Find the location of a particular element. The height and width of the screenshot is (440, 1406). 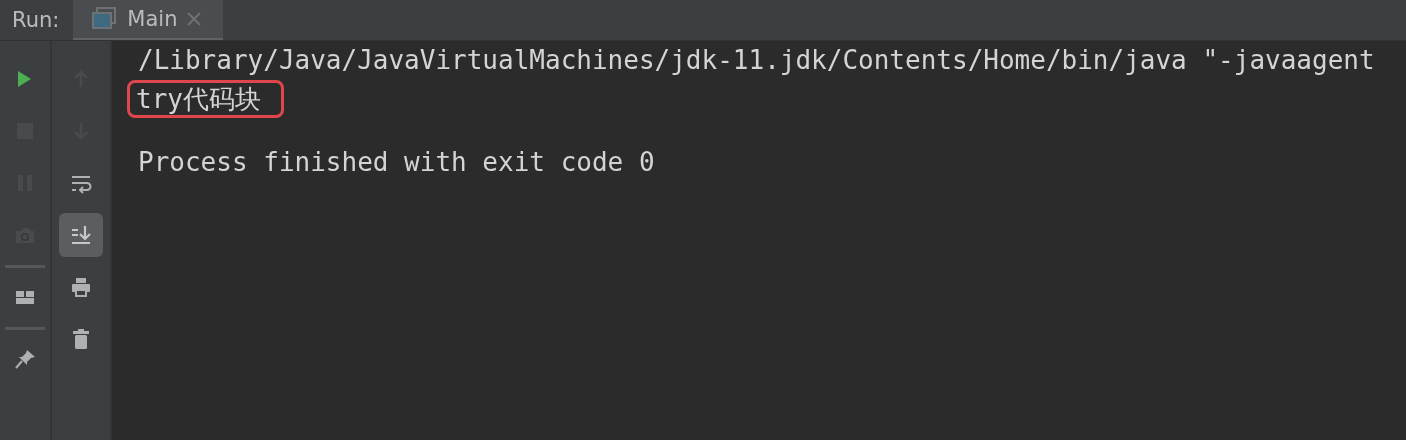

console-output-line: Process finished with exit code 0 is located at coordinates (396, 162).